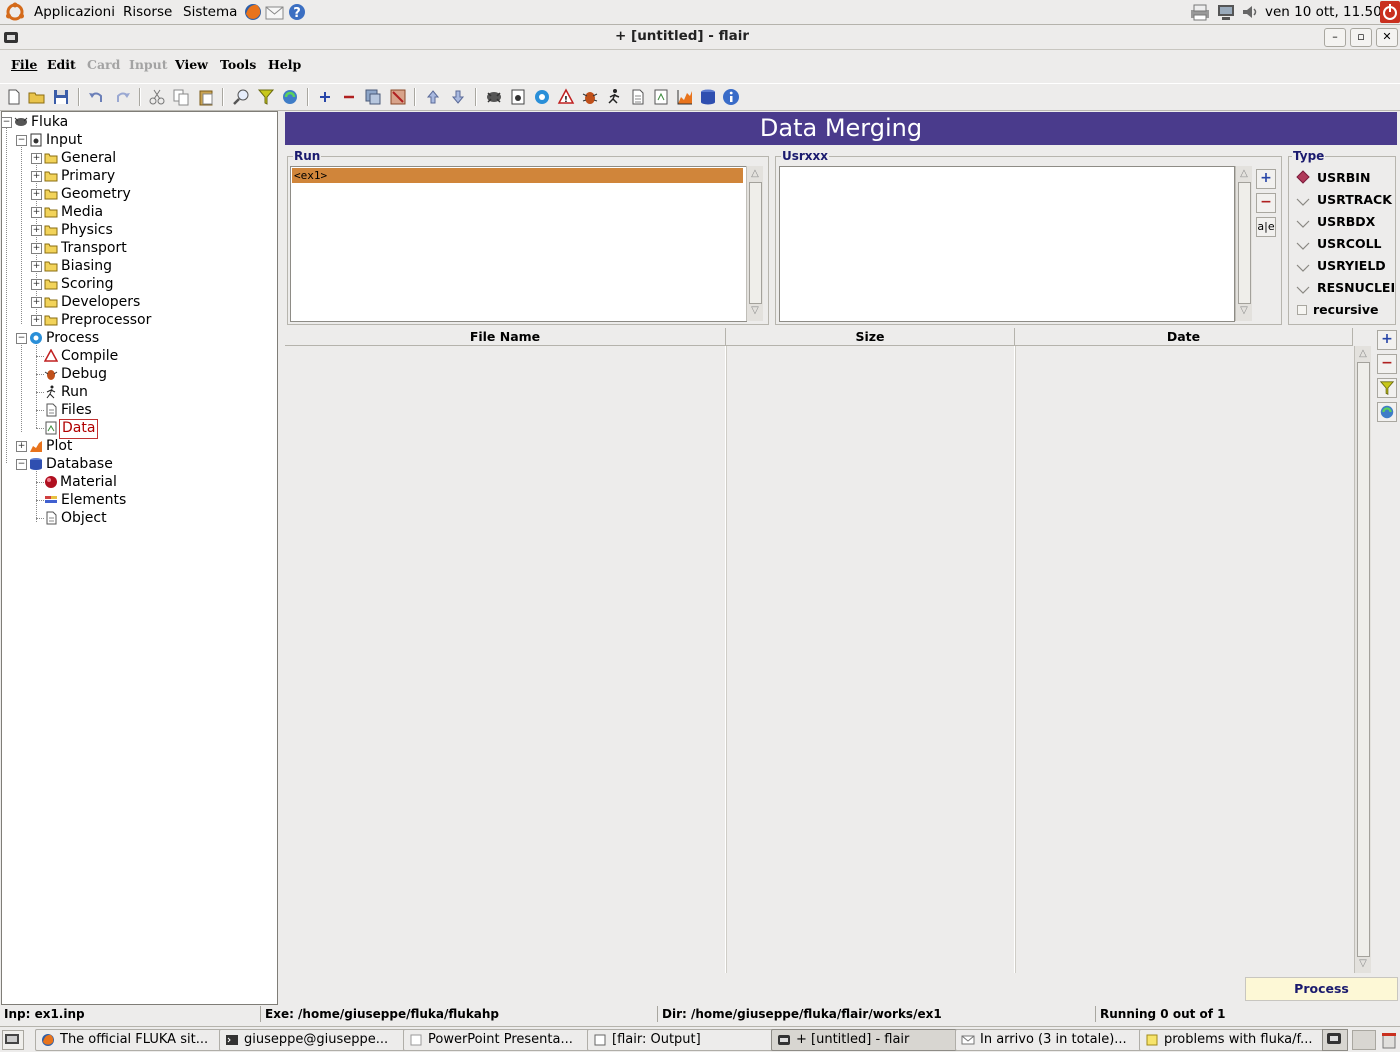  I want to click on new-icon, so click(14, 97).